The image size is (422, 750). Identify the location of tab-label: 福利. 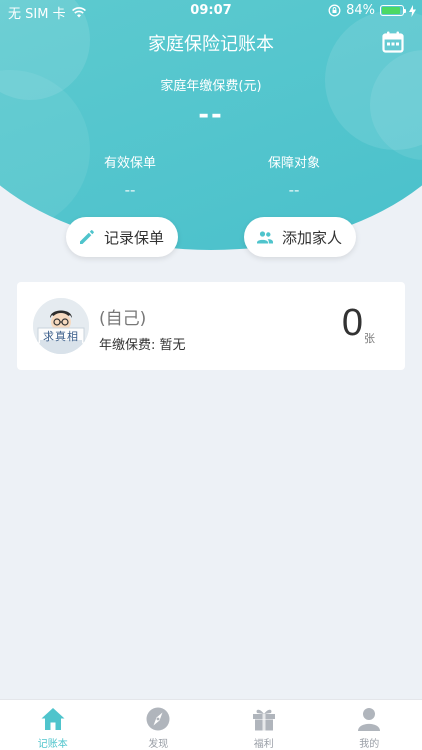
(263, 744).